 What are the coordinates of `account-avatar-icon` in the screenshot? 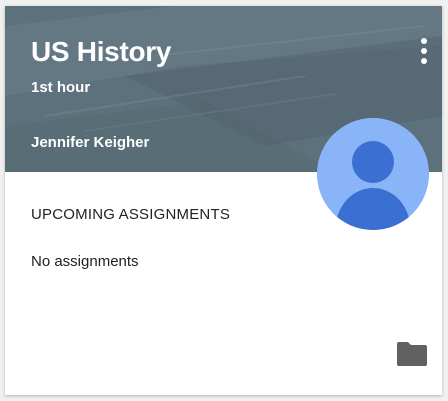 It's located at (373, 174).